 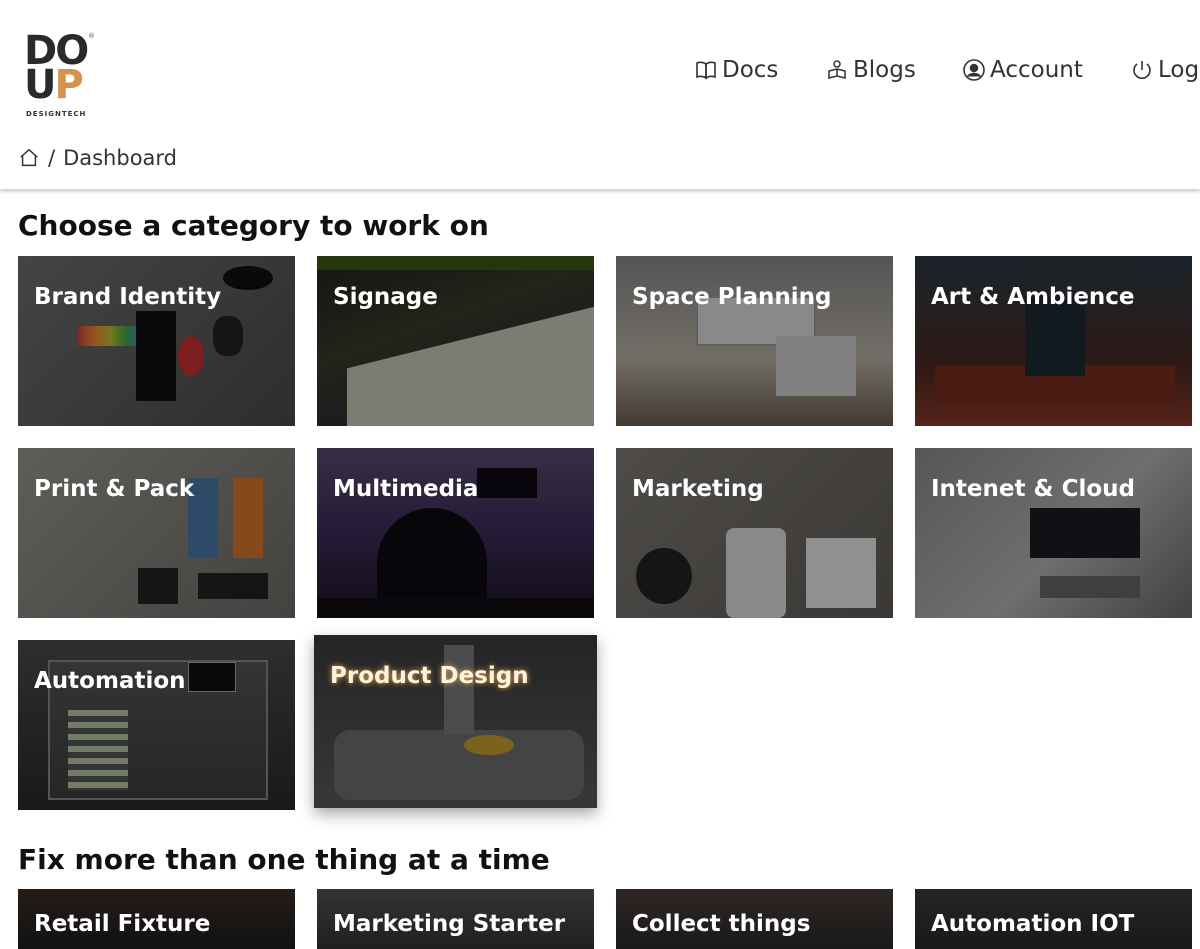 I want to click on multi-tile-marketing-starter: Marketing Starter, so click(x=455, y=919).